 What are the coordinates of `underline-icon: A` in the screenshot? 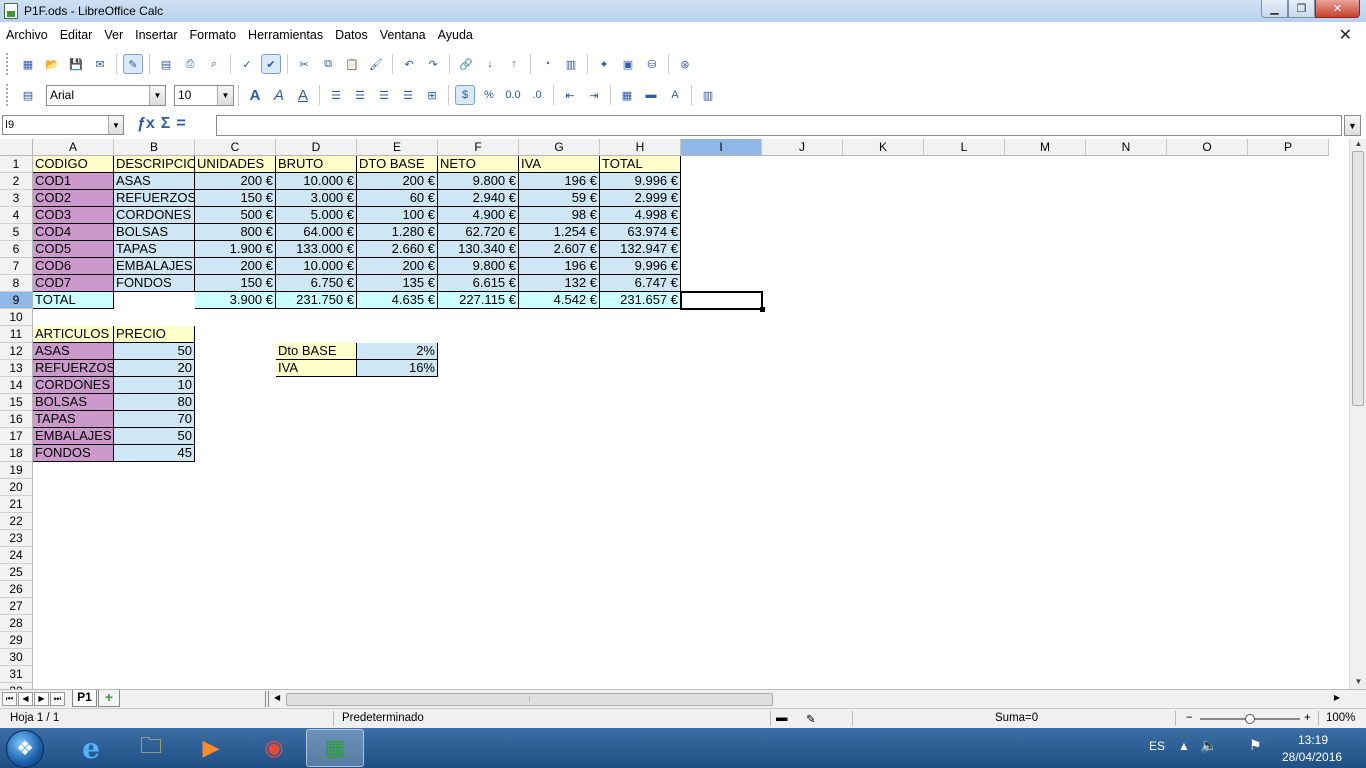 It's located at (303, 95).